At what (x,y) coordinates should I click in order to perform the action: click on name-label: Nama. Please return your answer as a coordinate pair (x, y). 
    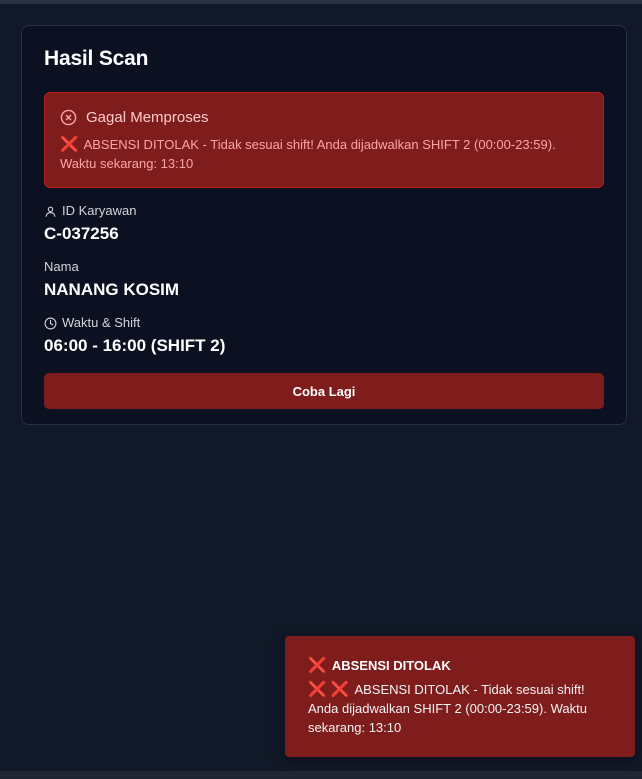
    Looking at the image, I should click on (324, 267).